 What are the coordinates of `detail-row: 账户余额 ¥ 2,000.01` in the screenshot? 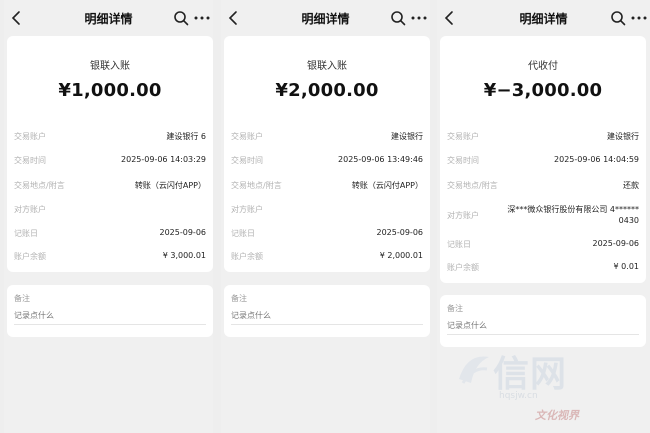 It's located at (327, 258).